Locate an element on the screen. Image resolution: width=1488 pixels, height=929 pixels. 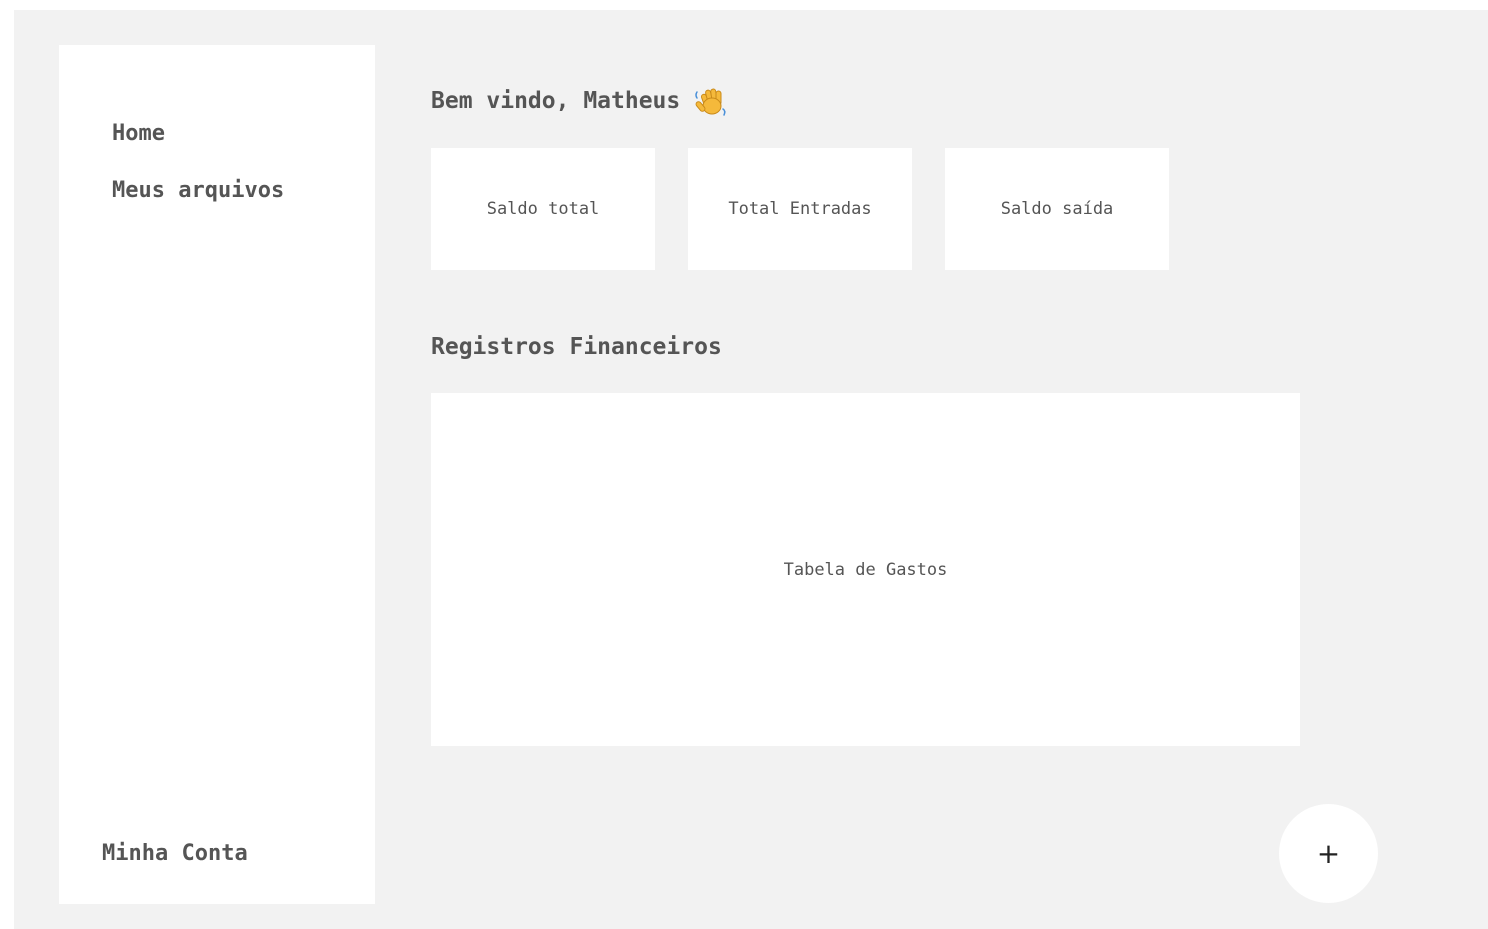
plus-icon: + is located at coordinates (1328, 853).